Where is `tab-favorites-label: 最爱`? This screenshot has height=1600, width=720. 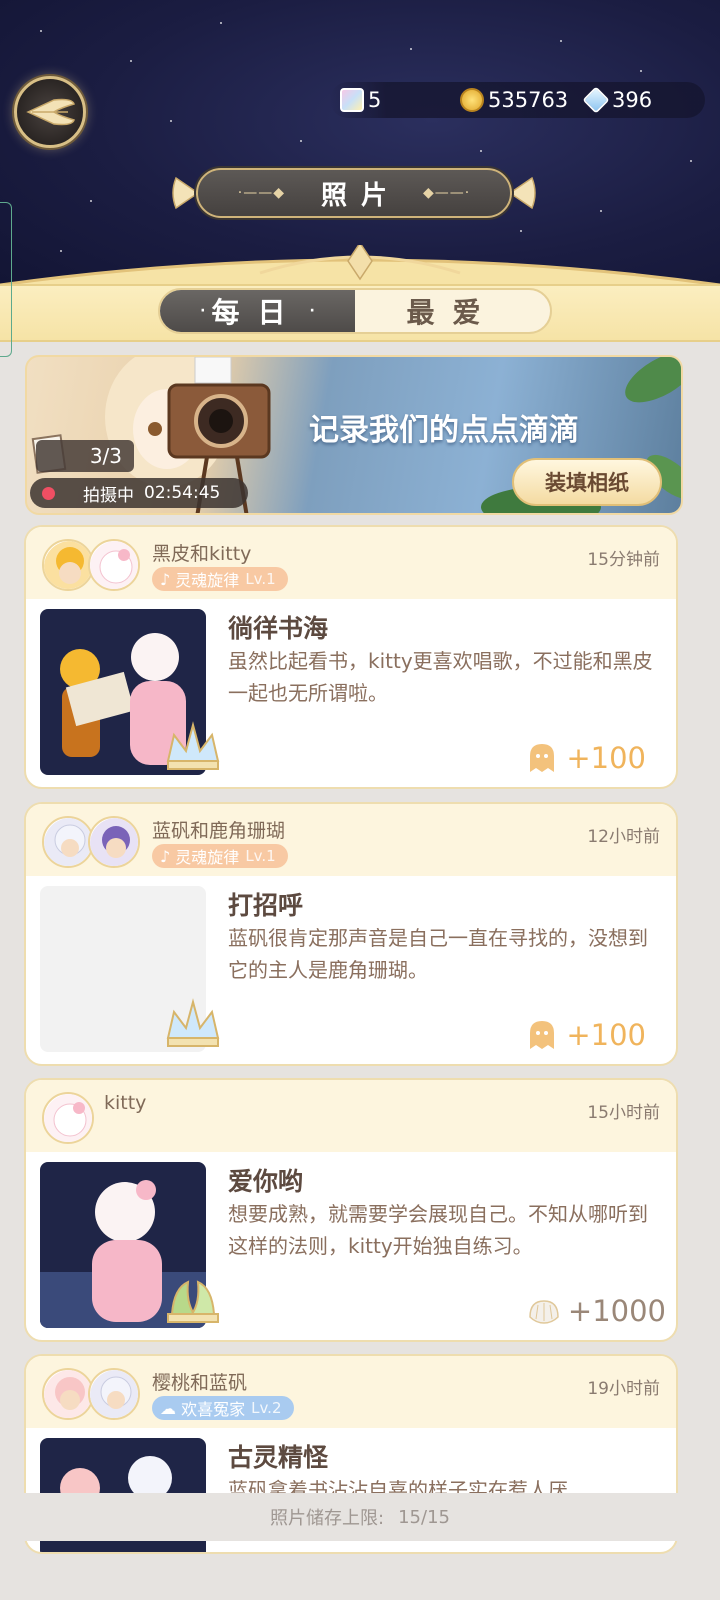 tab-favorites-label: 最爱 is located at coordinates (452, 312).